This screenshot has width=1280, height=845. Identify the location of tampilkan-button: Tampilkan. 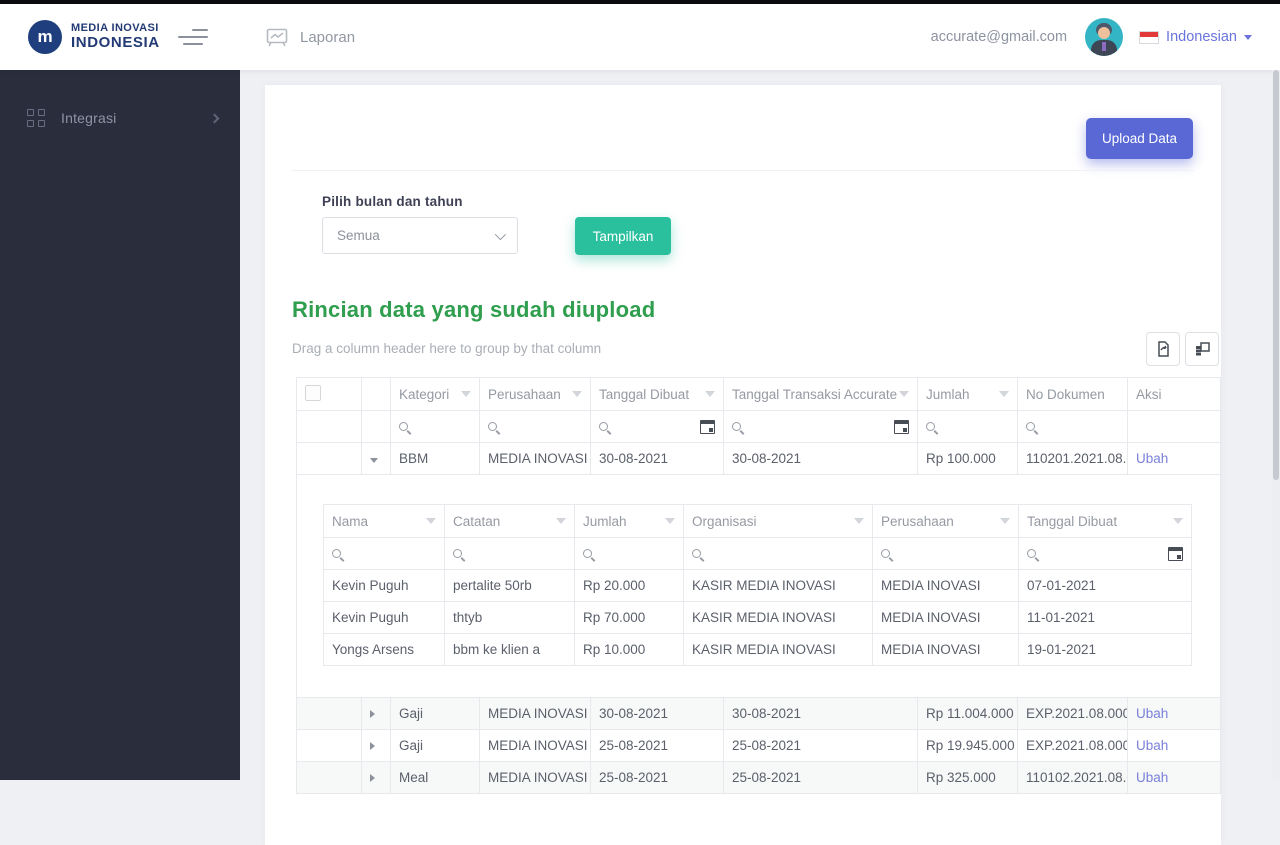
(623, 236).